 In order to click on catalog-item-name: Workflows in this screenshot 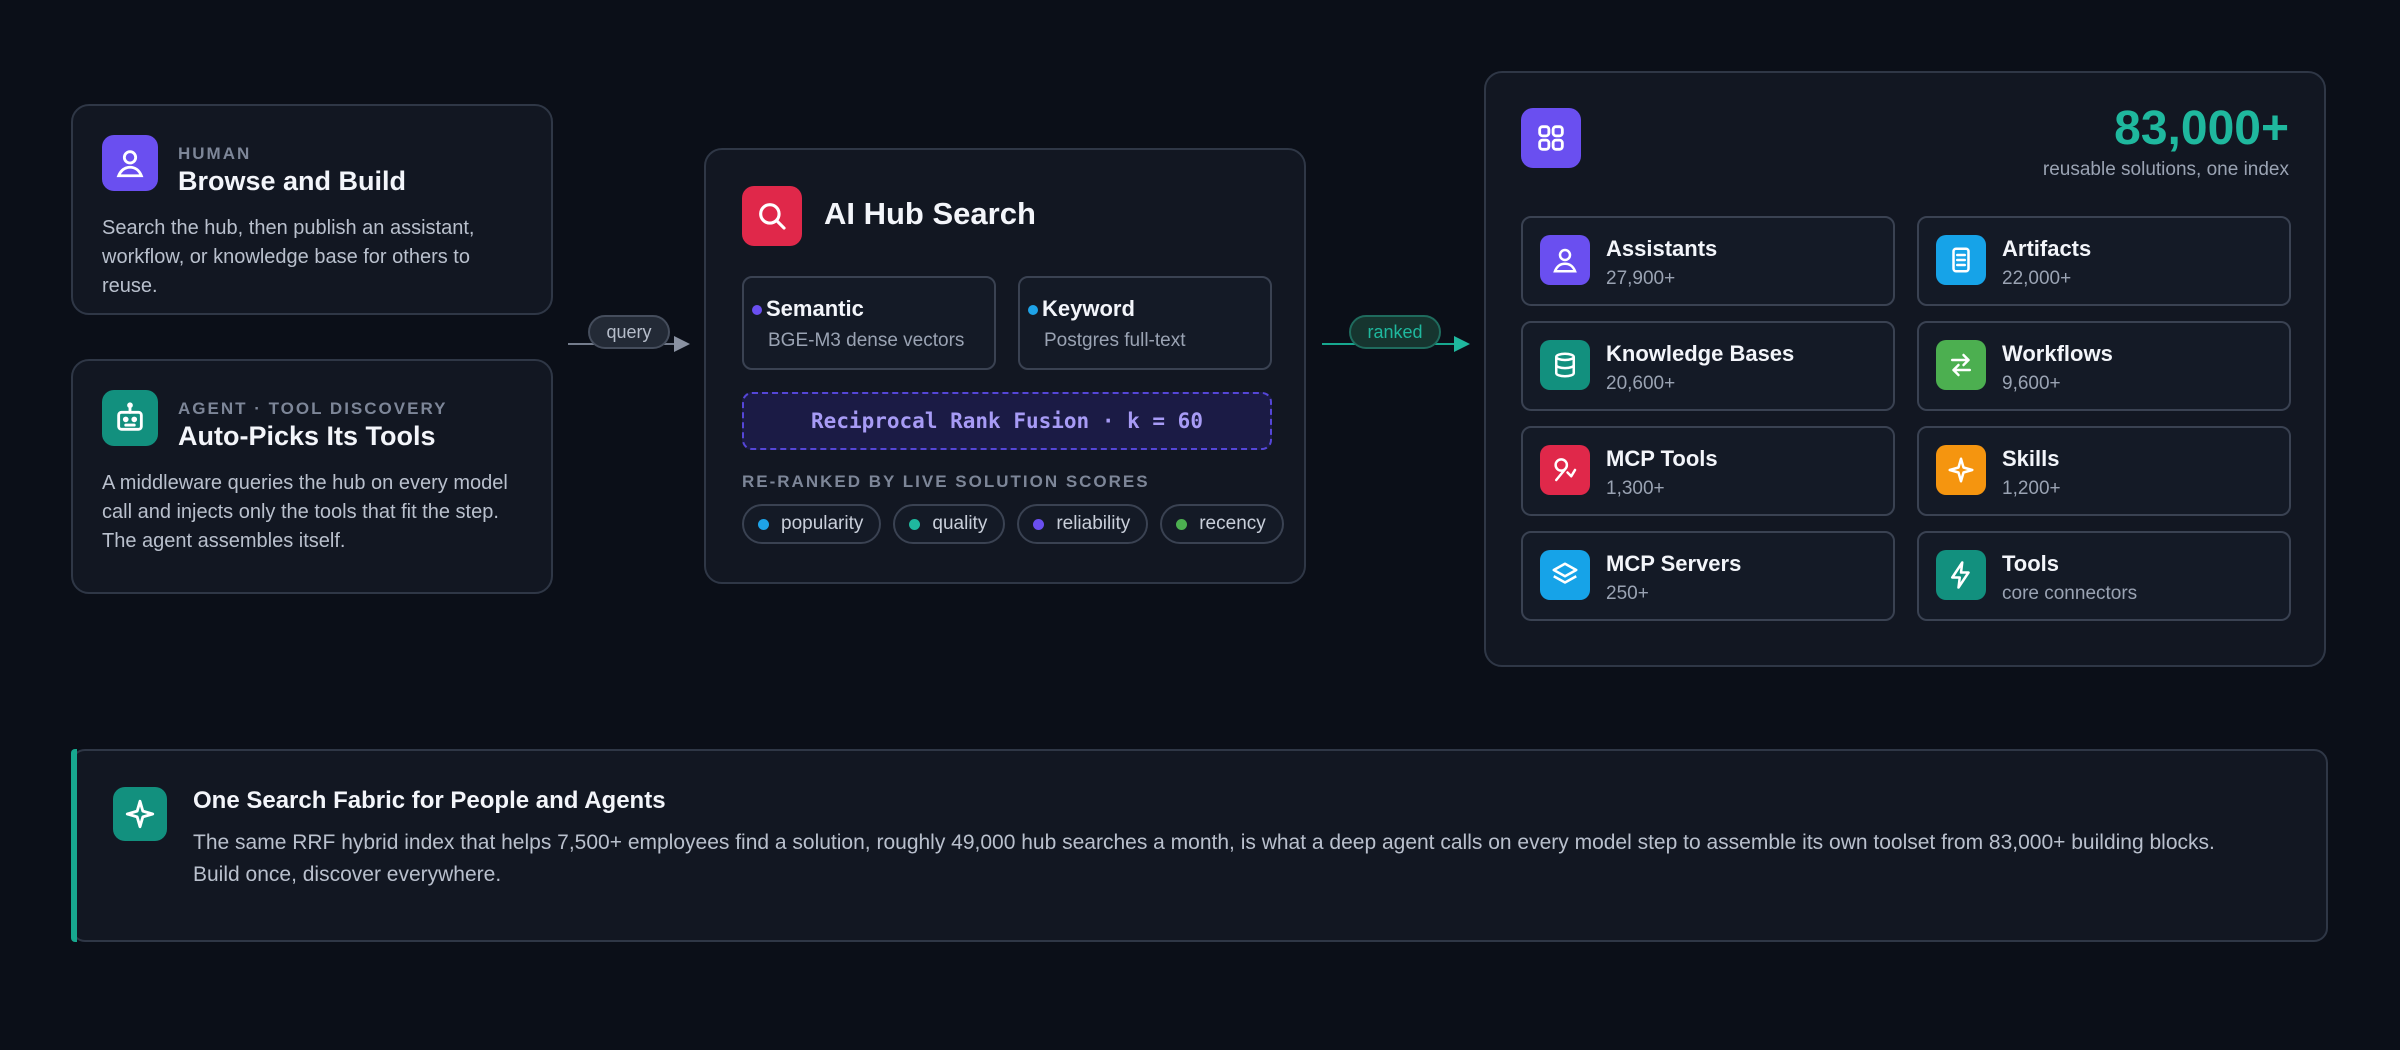, I will do `click(2057, 353)`.